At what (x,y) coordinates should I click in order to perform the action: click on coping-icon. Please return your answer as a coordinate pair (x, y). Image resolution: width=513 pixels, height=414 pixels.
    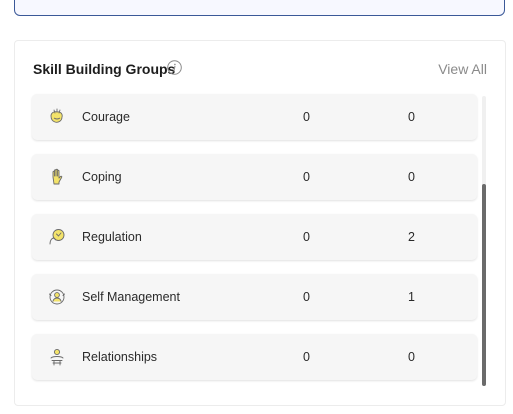
    Looking at the image, I should click on (57, 176).